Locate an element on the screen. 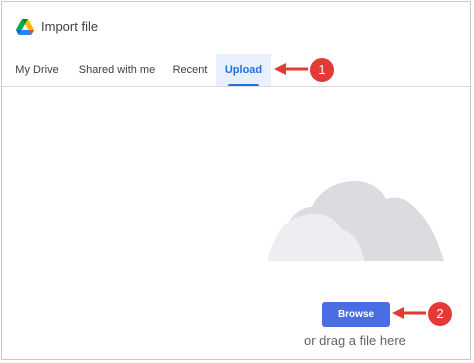 This screenshot has height=363, width=474. tab-recent: Recent is located at coordinates (190, 70).